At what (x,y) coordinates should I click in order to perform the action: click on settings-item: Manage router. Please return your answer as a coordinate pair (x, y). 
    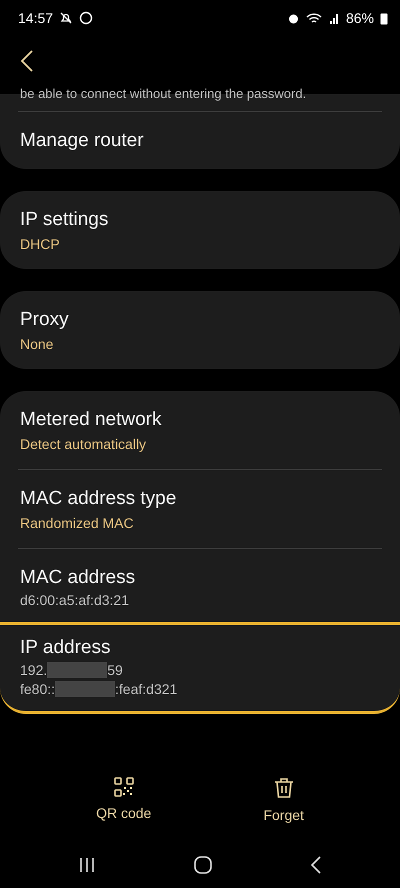
    Looking at the image, I should click on (200, 140).